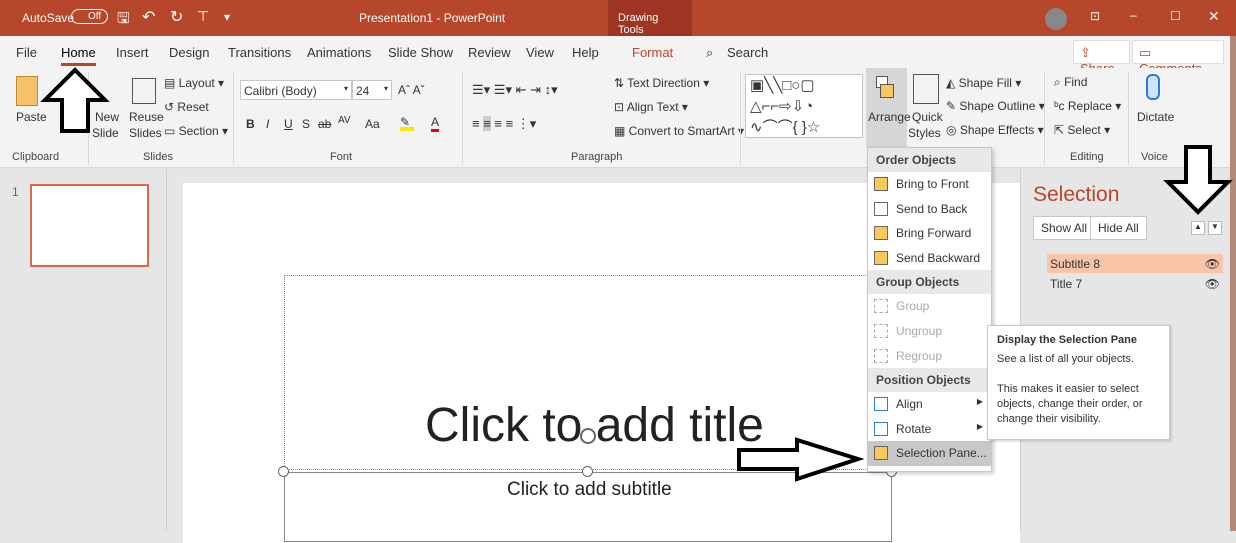 The width and height of the screenshot is (1236, 543). What do you see at coordinates (1198, 180) in the screenshot?
I see `down-arrow-annotation` at bounding box center [1198, 180].